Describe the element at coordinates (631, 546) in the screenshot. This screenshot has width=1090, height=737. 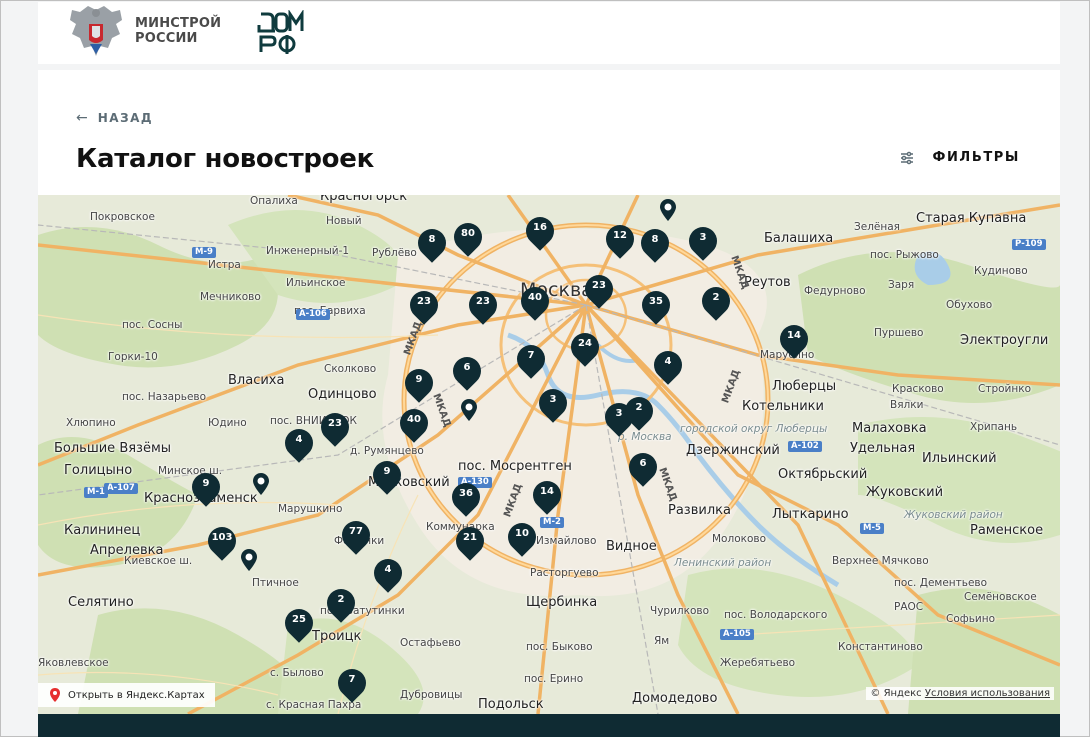
I see `map-place-vidnoe: Видное` at that location.